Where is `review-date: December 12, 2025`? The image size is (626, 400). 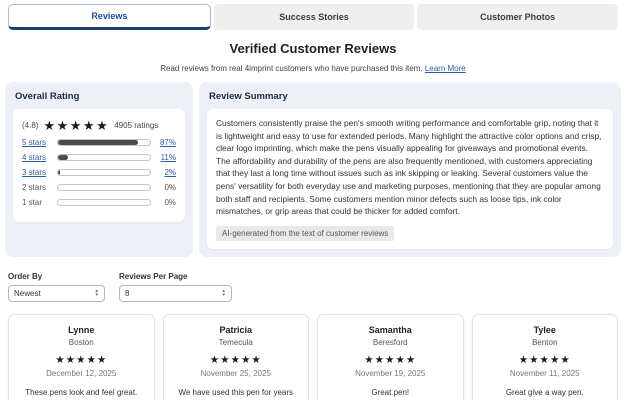
review-date: December 12, 2025 is located at coordinates (81, 374).